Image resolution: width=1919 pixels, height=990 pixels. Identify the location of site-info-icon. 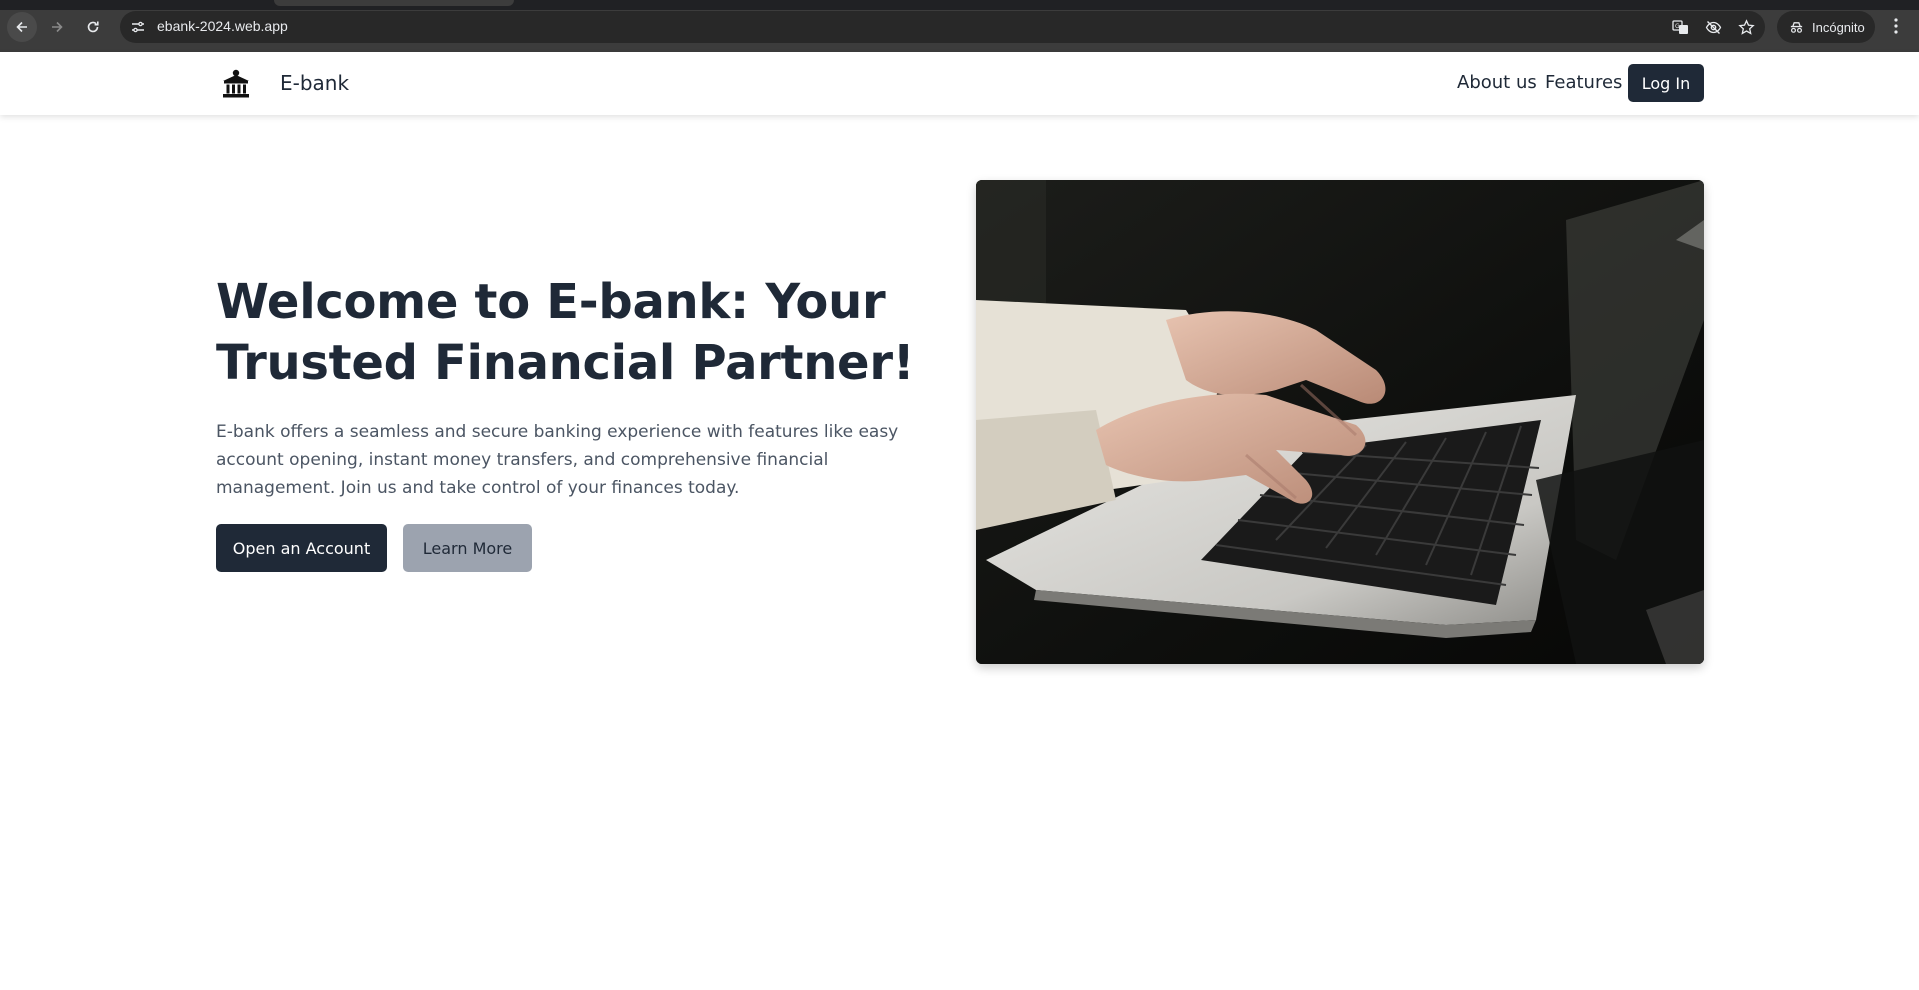
(138, 27).